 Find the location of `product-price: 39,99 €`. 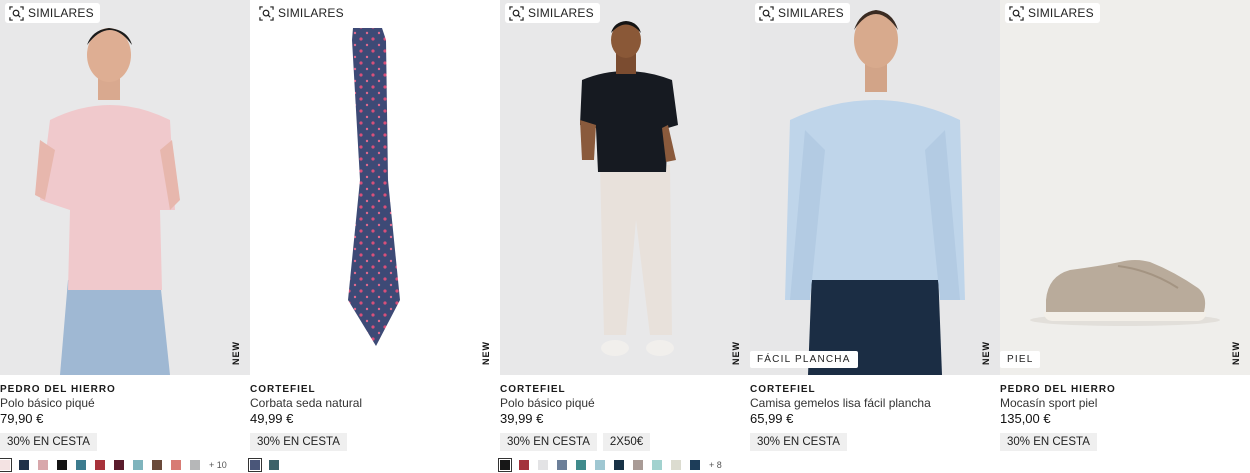

product-price: 39,99 € is located at coordinates (522, 418).